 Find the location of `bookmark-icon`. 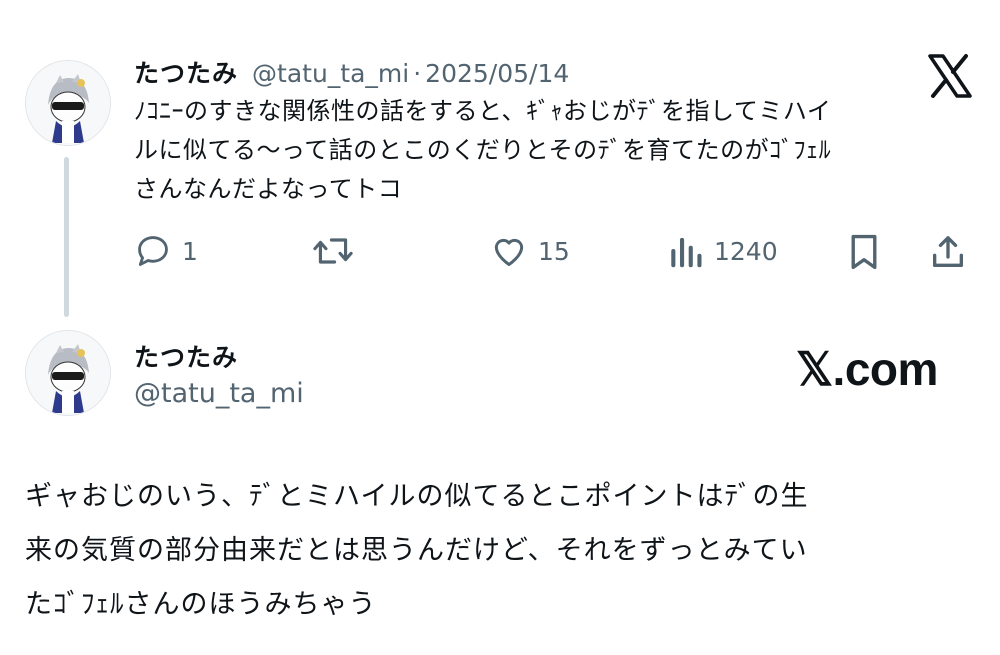

bookmark-icon is located at coordinates (864, 252).